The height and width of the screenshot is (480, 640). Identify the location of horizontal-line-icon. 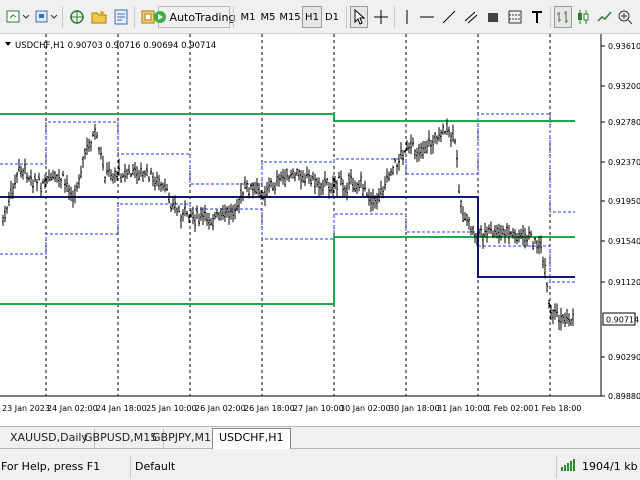
(427, 17).